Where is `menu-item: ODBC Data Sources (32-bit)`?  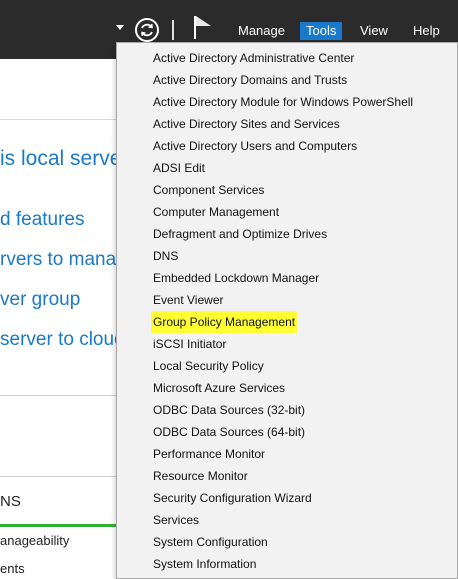 menu-item: ODBC Data Sources (32-bit) is located at coordinates (229, 410).